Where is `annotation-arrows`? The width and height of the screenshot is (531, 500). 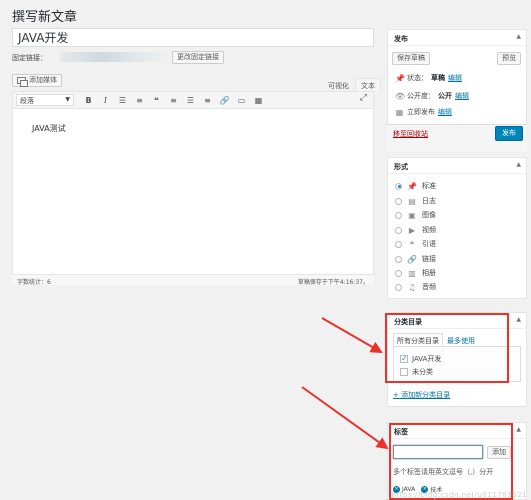
annotation-arrows is located at coordinates (345, 383).